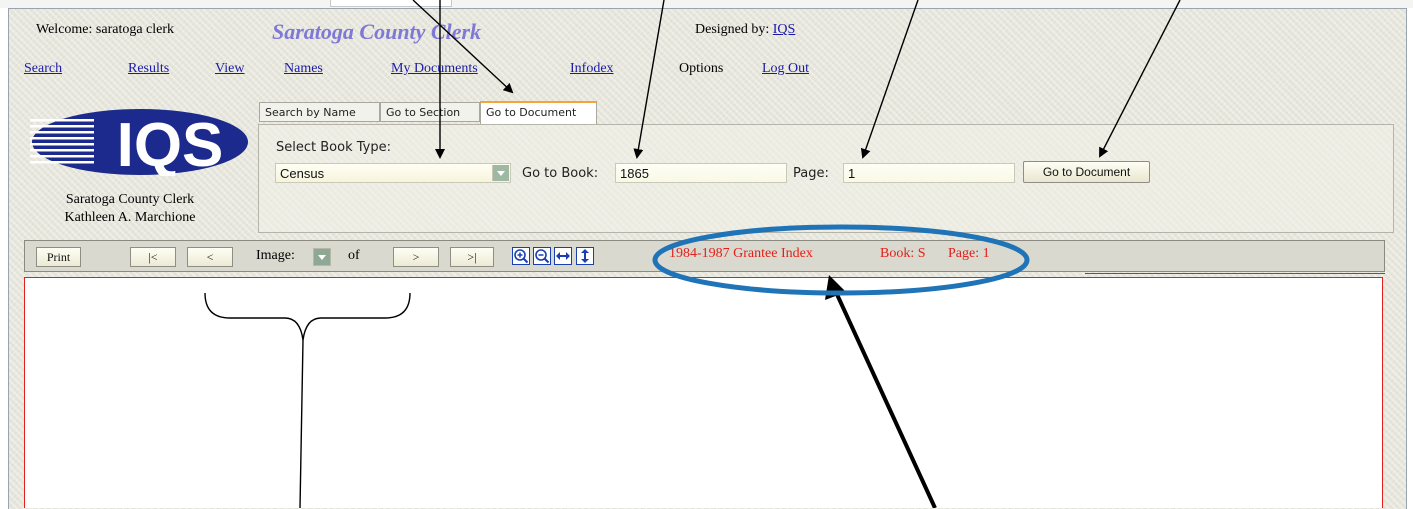  What do you see at coordinates (592, 69) in the screenshot?
I see `nav-infodex: Infodex` at bounding box center [592, 69].